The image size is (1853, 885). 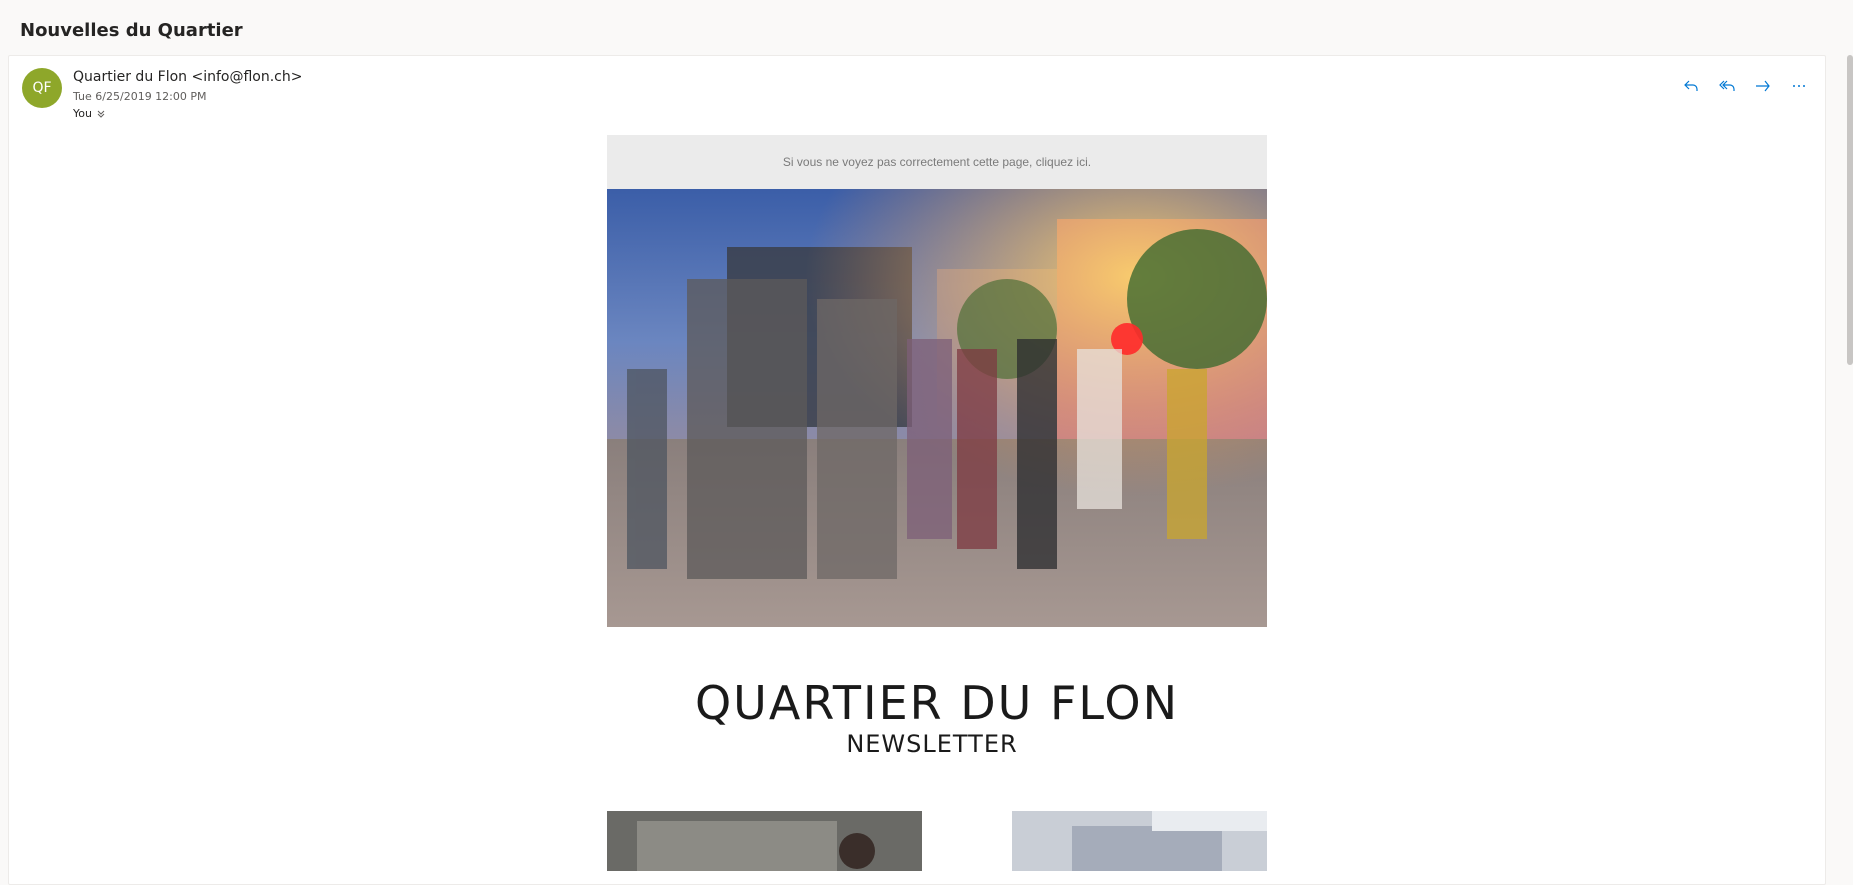 I want to click on sent-date: Tue 6/25/2019 12:00 PM, so click(x=140, y=96).